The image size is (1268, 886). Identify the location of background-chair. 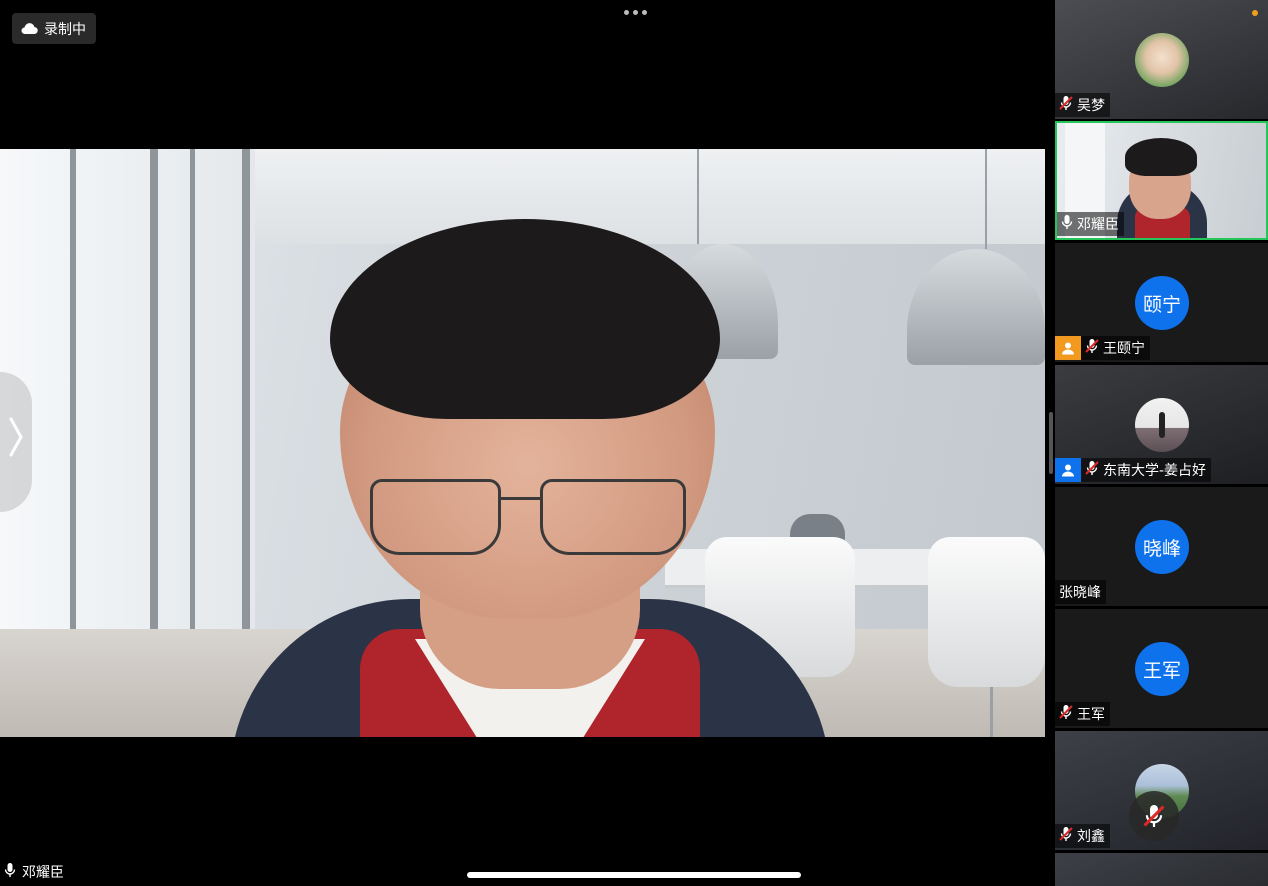
(986, 612).